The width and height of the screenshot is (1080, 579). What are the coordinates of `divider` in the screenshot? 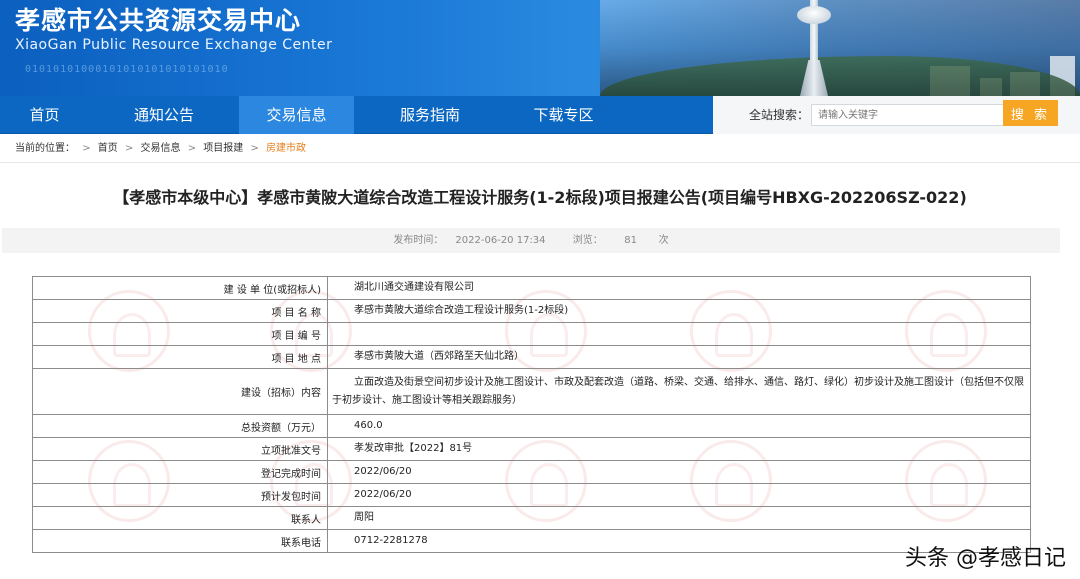 It's located at (540, 162).